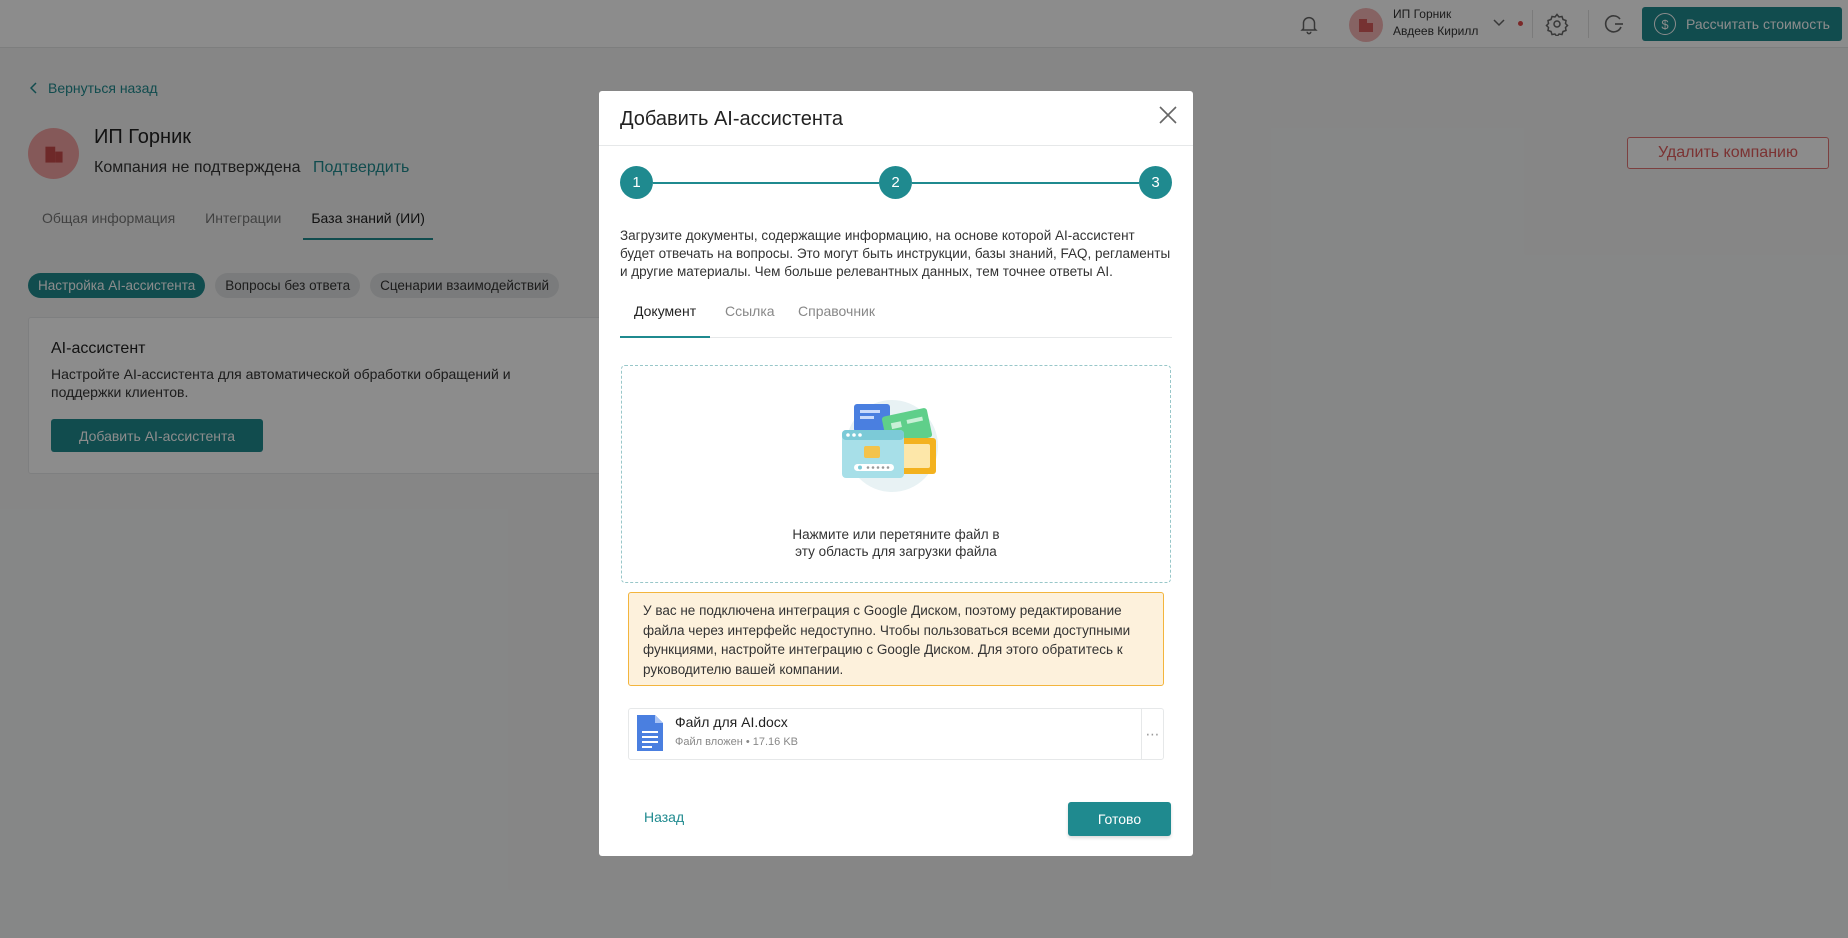 The image size is (1848, 938). What do you see at coordinates (736, 742) in the screenshot?
I see `file-meta: Файл вложен • 17.16 KB` at bounding box center [736, 742].